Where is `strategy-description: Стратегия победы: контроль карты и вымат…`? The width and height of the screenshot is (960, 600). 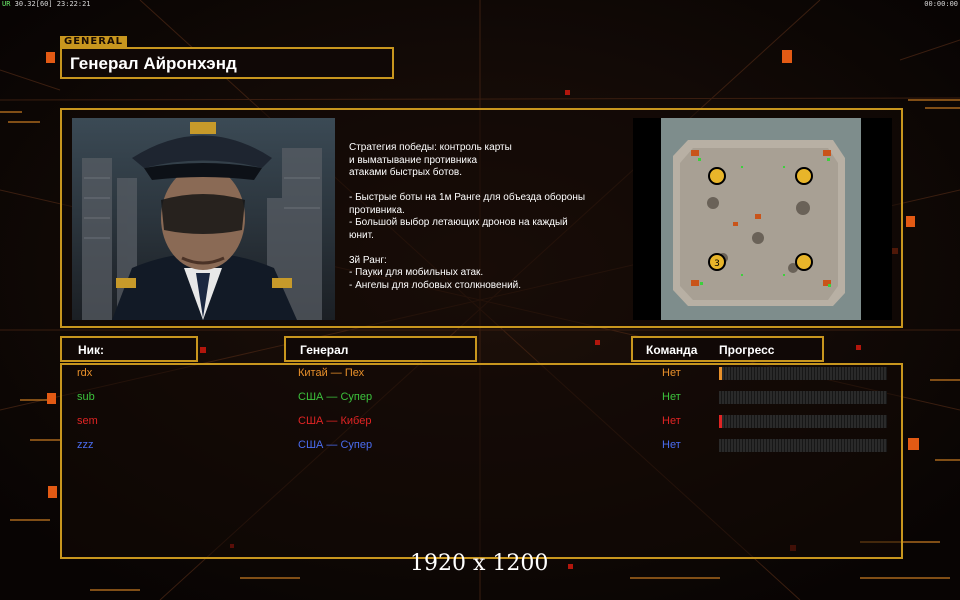 strategy-description: Стратегия победы: контроль карты и вымат… is located at coordinates (467, 216).